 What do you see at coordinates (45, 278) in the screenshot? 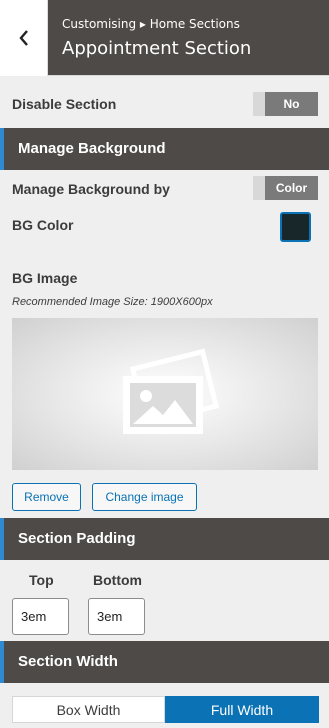
I see `bg-image-label: BG Image` at bounding box center [45, 278].